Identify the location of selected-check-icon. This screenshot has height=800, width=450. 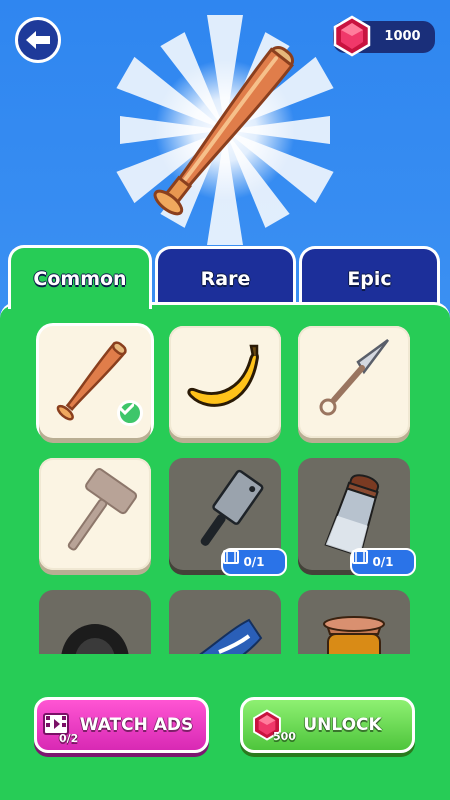
(130, 413).